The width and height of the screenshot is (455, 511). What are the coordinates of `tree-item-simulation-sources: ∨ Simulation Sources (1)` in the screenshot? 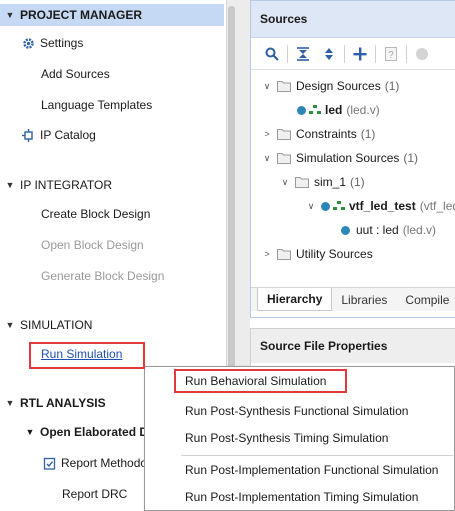 It's located at (339, 158).